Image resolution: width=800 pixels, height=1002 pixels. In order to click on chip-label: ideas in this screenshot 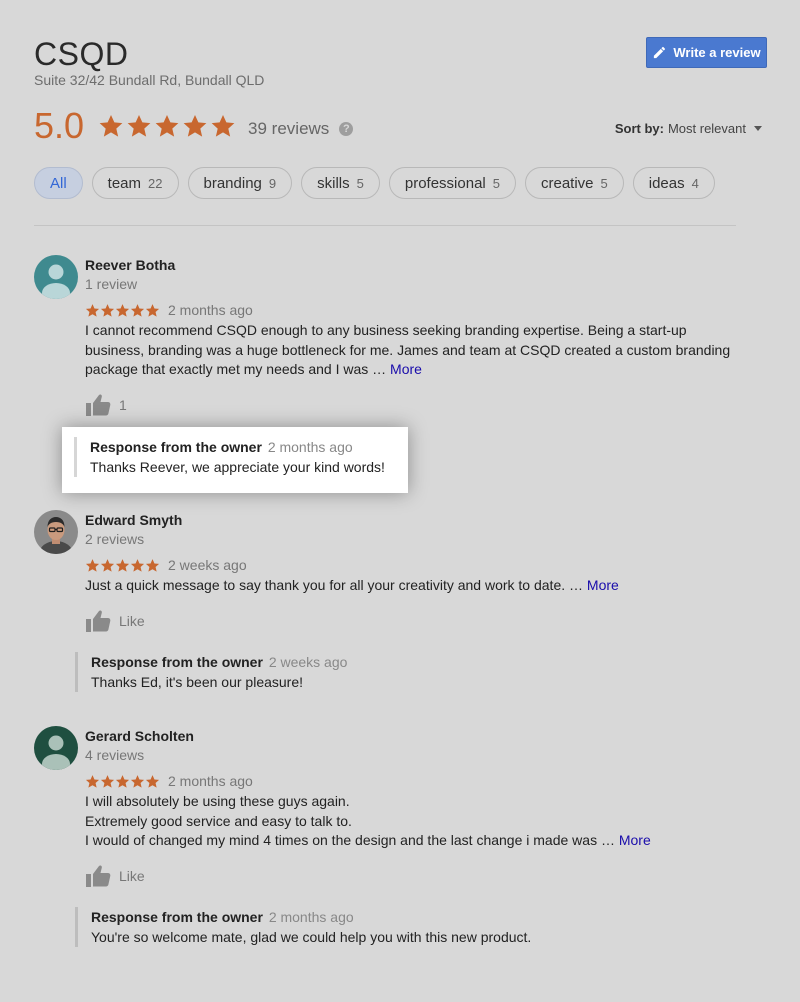, I will do `click(666, 183)`.